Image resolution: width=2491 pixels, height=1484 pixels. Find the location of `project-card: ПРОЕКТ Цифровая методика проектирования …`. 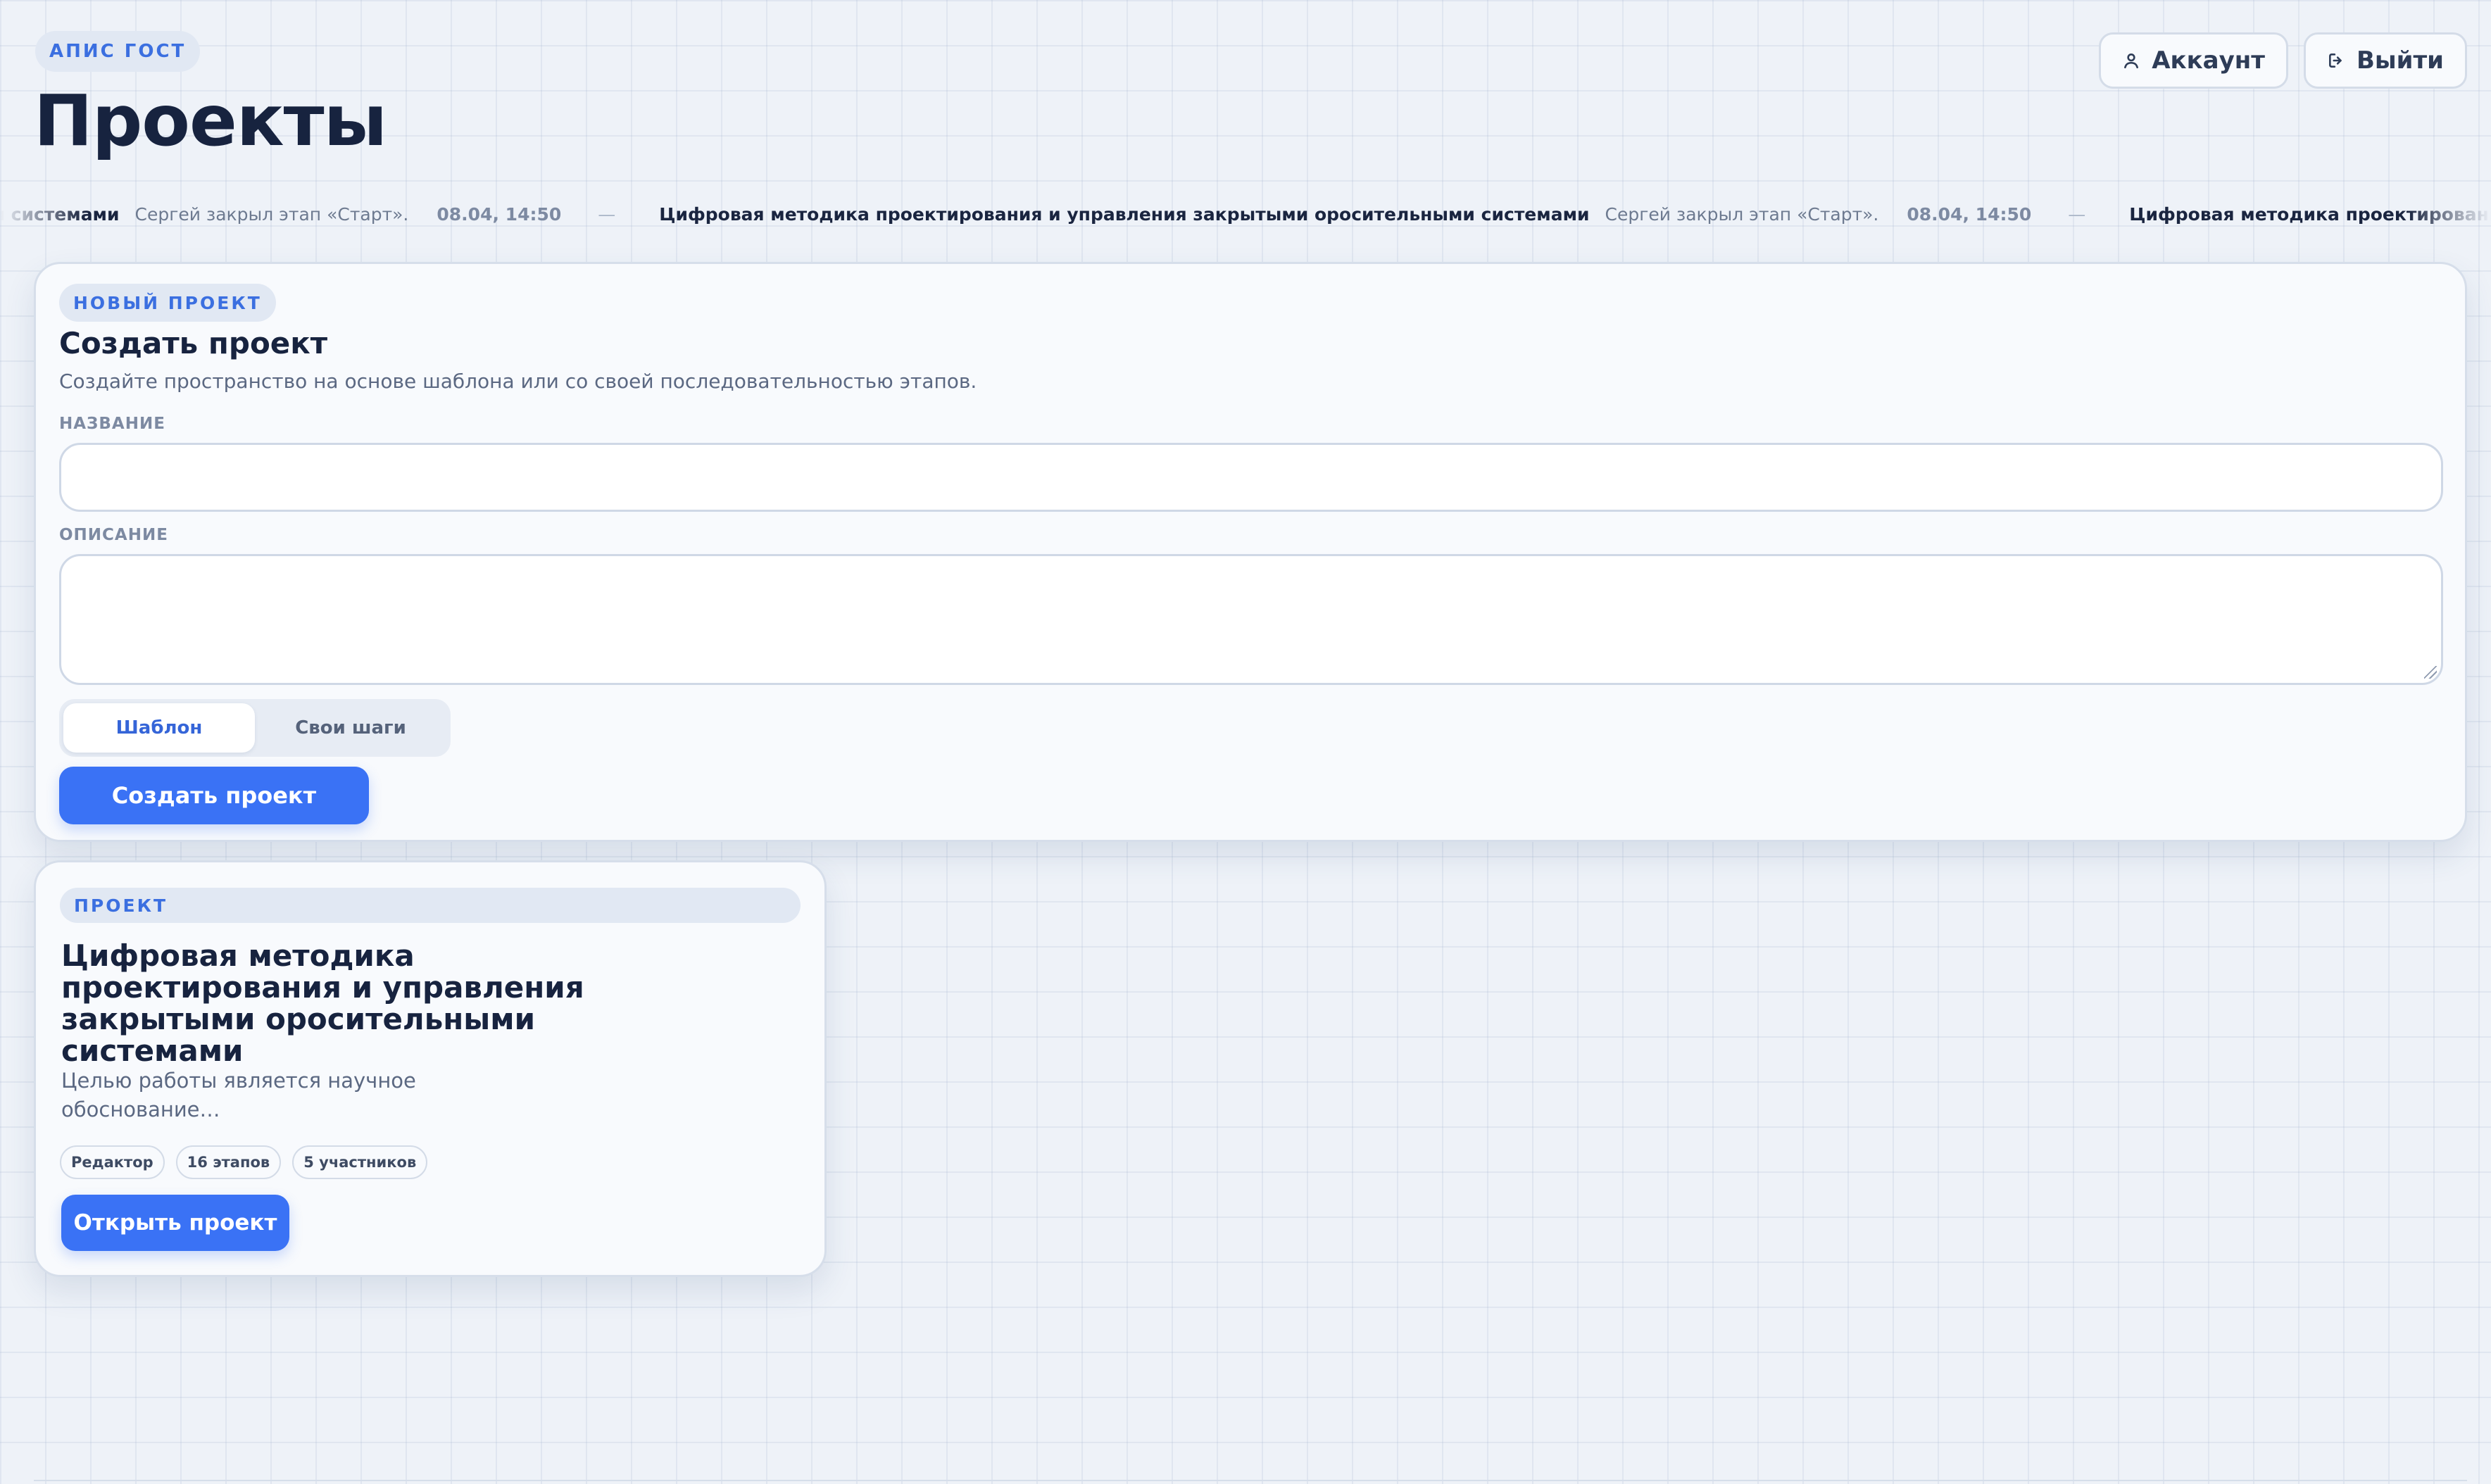

project-card: ПРОЕКТ Цифровая методика проектирования … is located at coordinates (430, 1068).